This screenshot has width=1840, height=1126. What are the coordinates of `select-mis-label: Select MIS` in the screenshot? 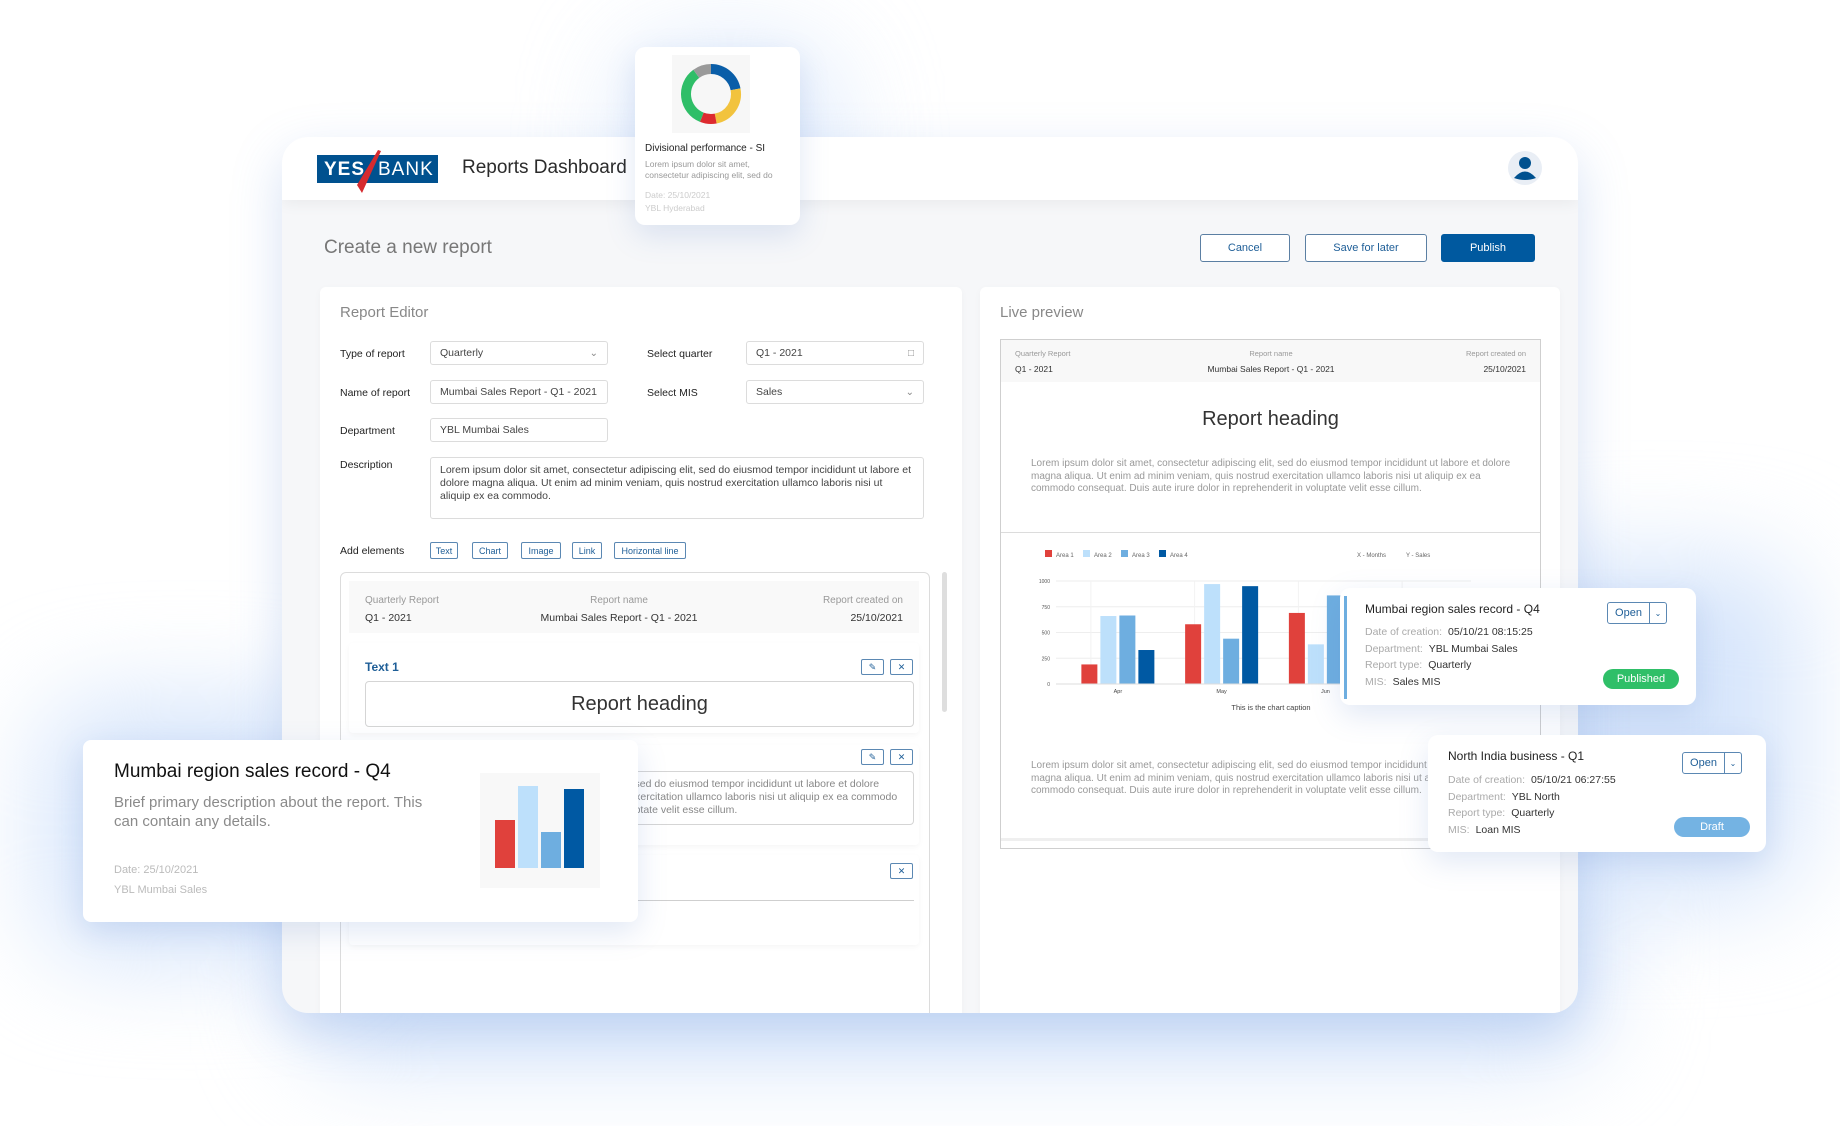 It's located at (672, 393).